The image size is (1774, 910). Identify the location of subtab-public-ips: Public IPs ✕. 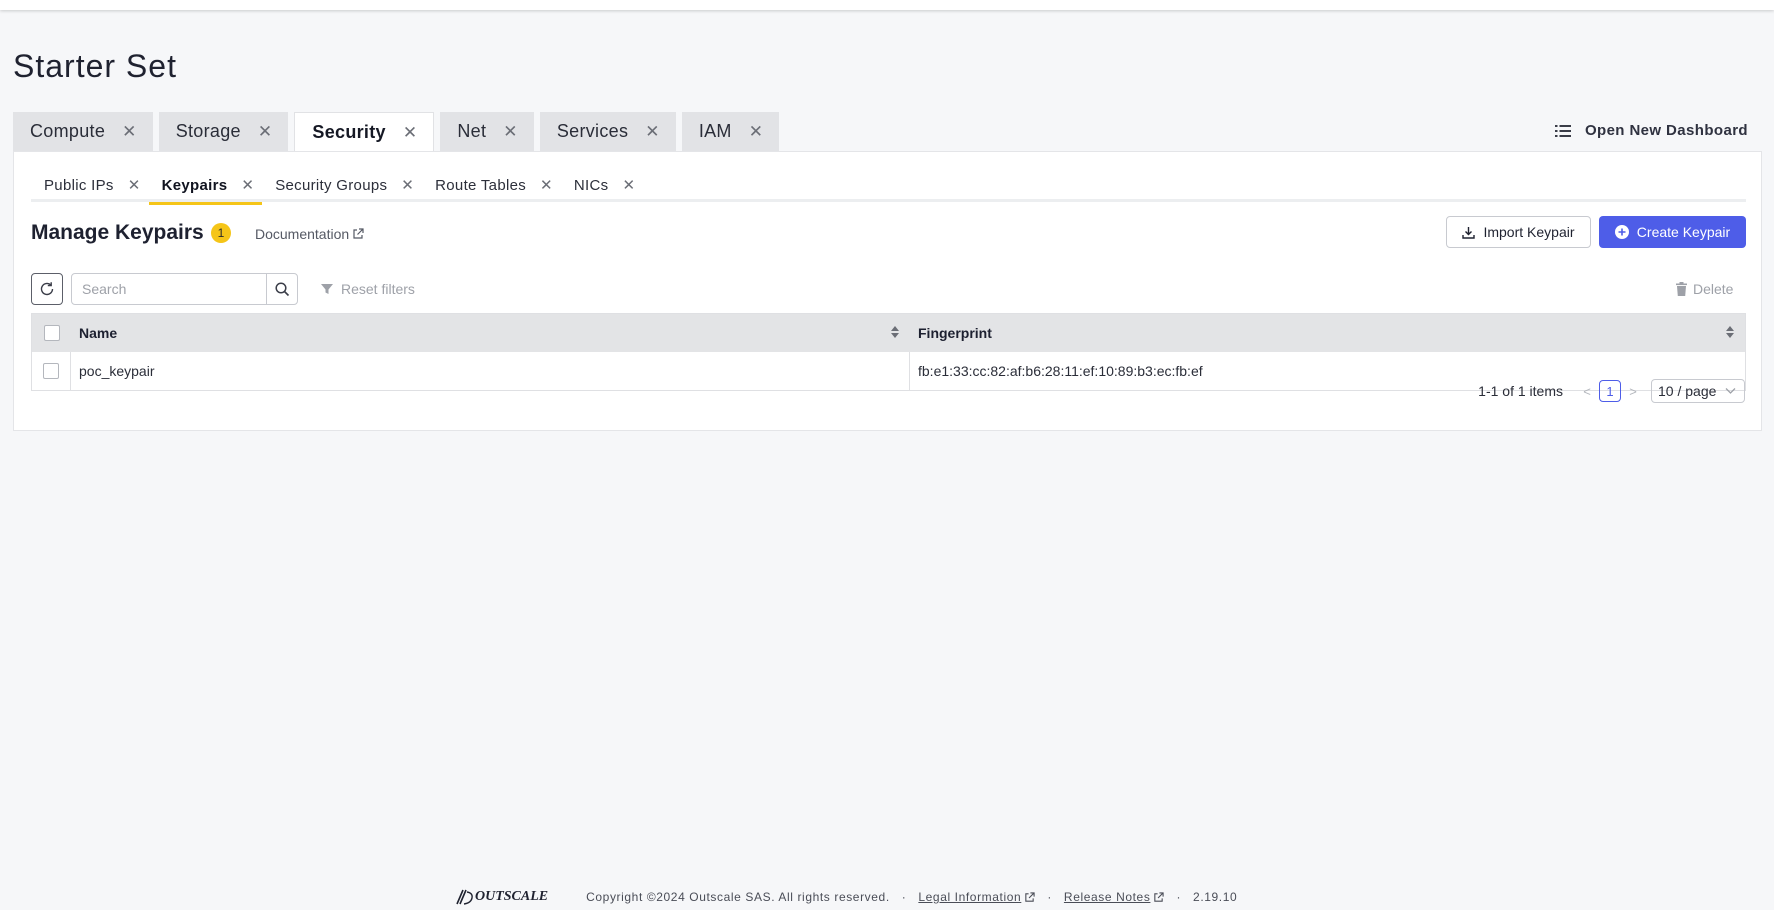
(90, 185).